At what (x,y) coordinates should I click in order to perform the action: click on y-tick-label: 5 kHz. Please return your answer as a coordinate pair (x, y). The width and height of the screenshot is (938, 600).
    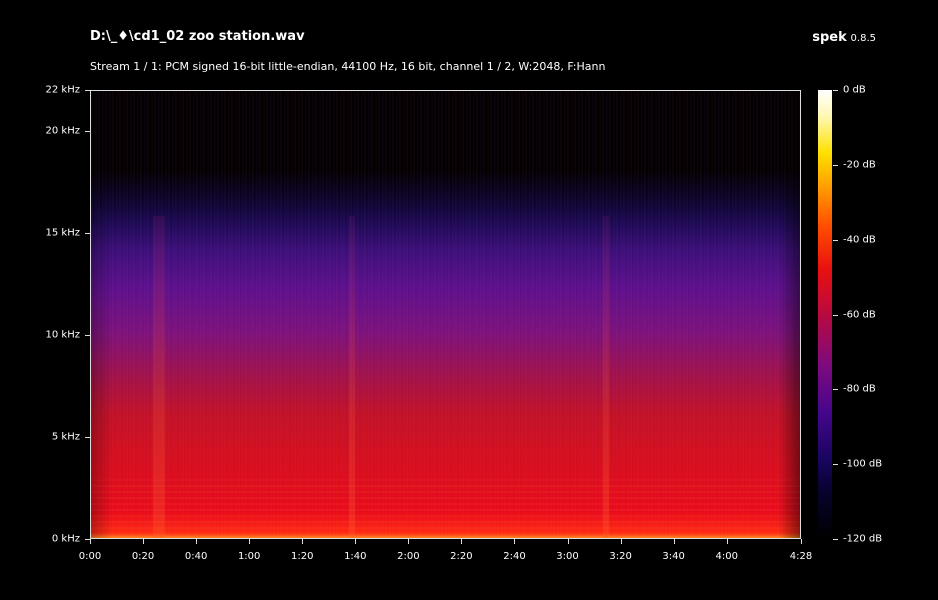
    Looking at the image, I should click on (65, 437).